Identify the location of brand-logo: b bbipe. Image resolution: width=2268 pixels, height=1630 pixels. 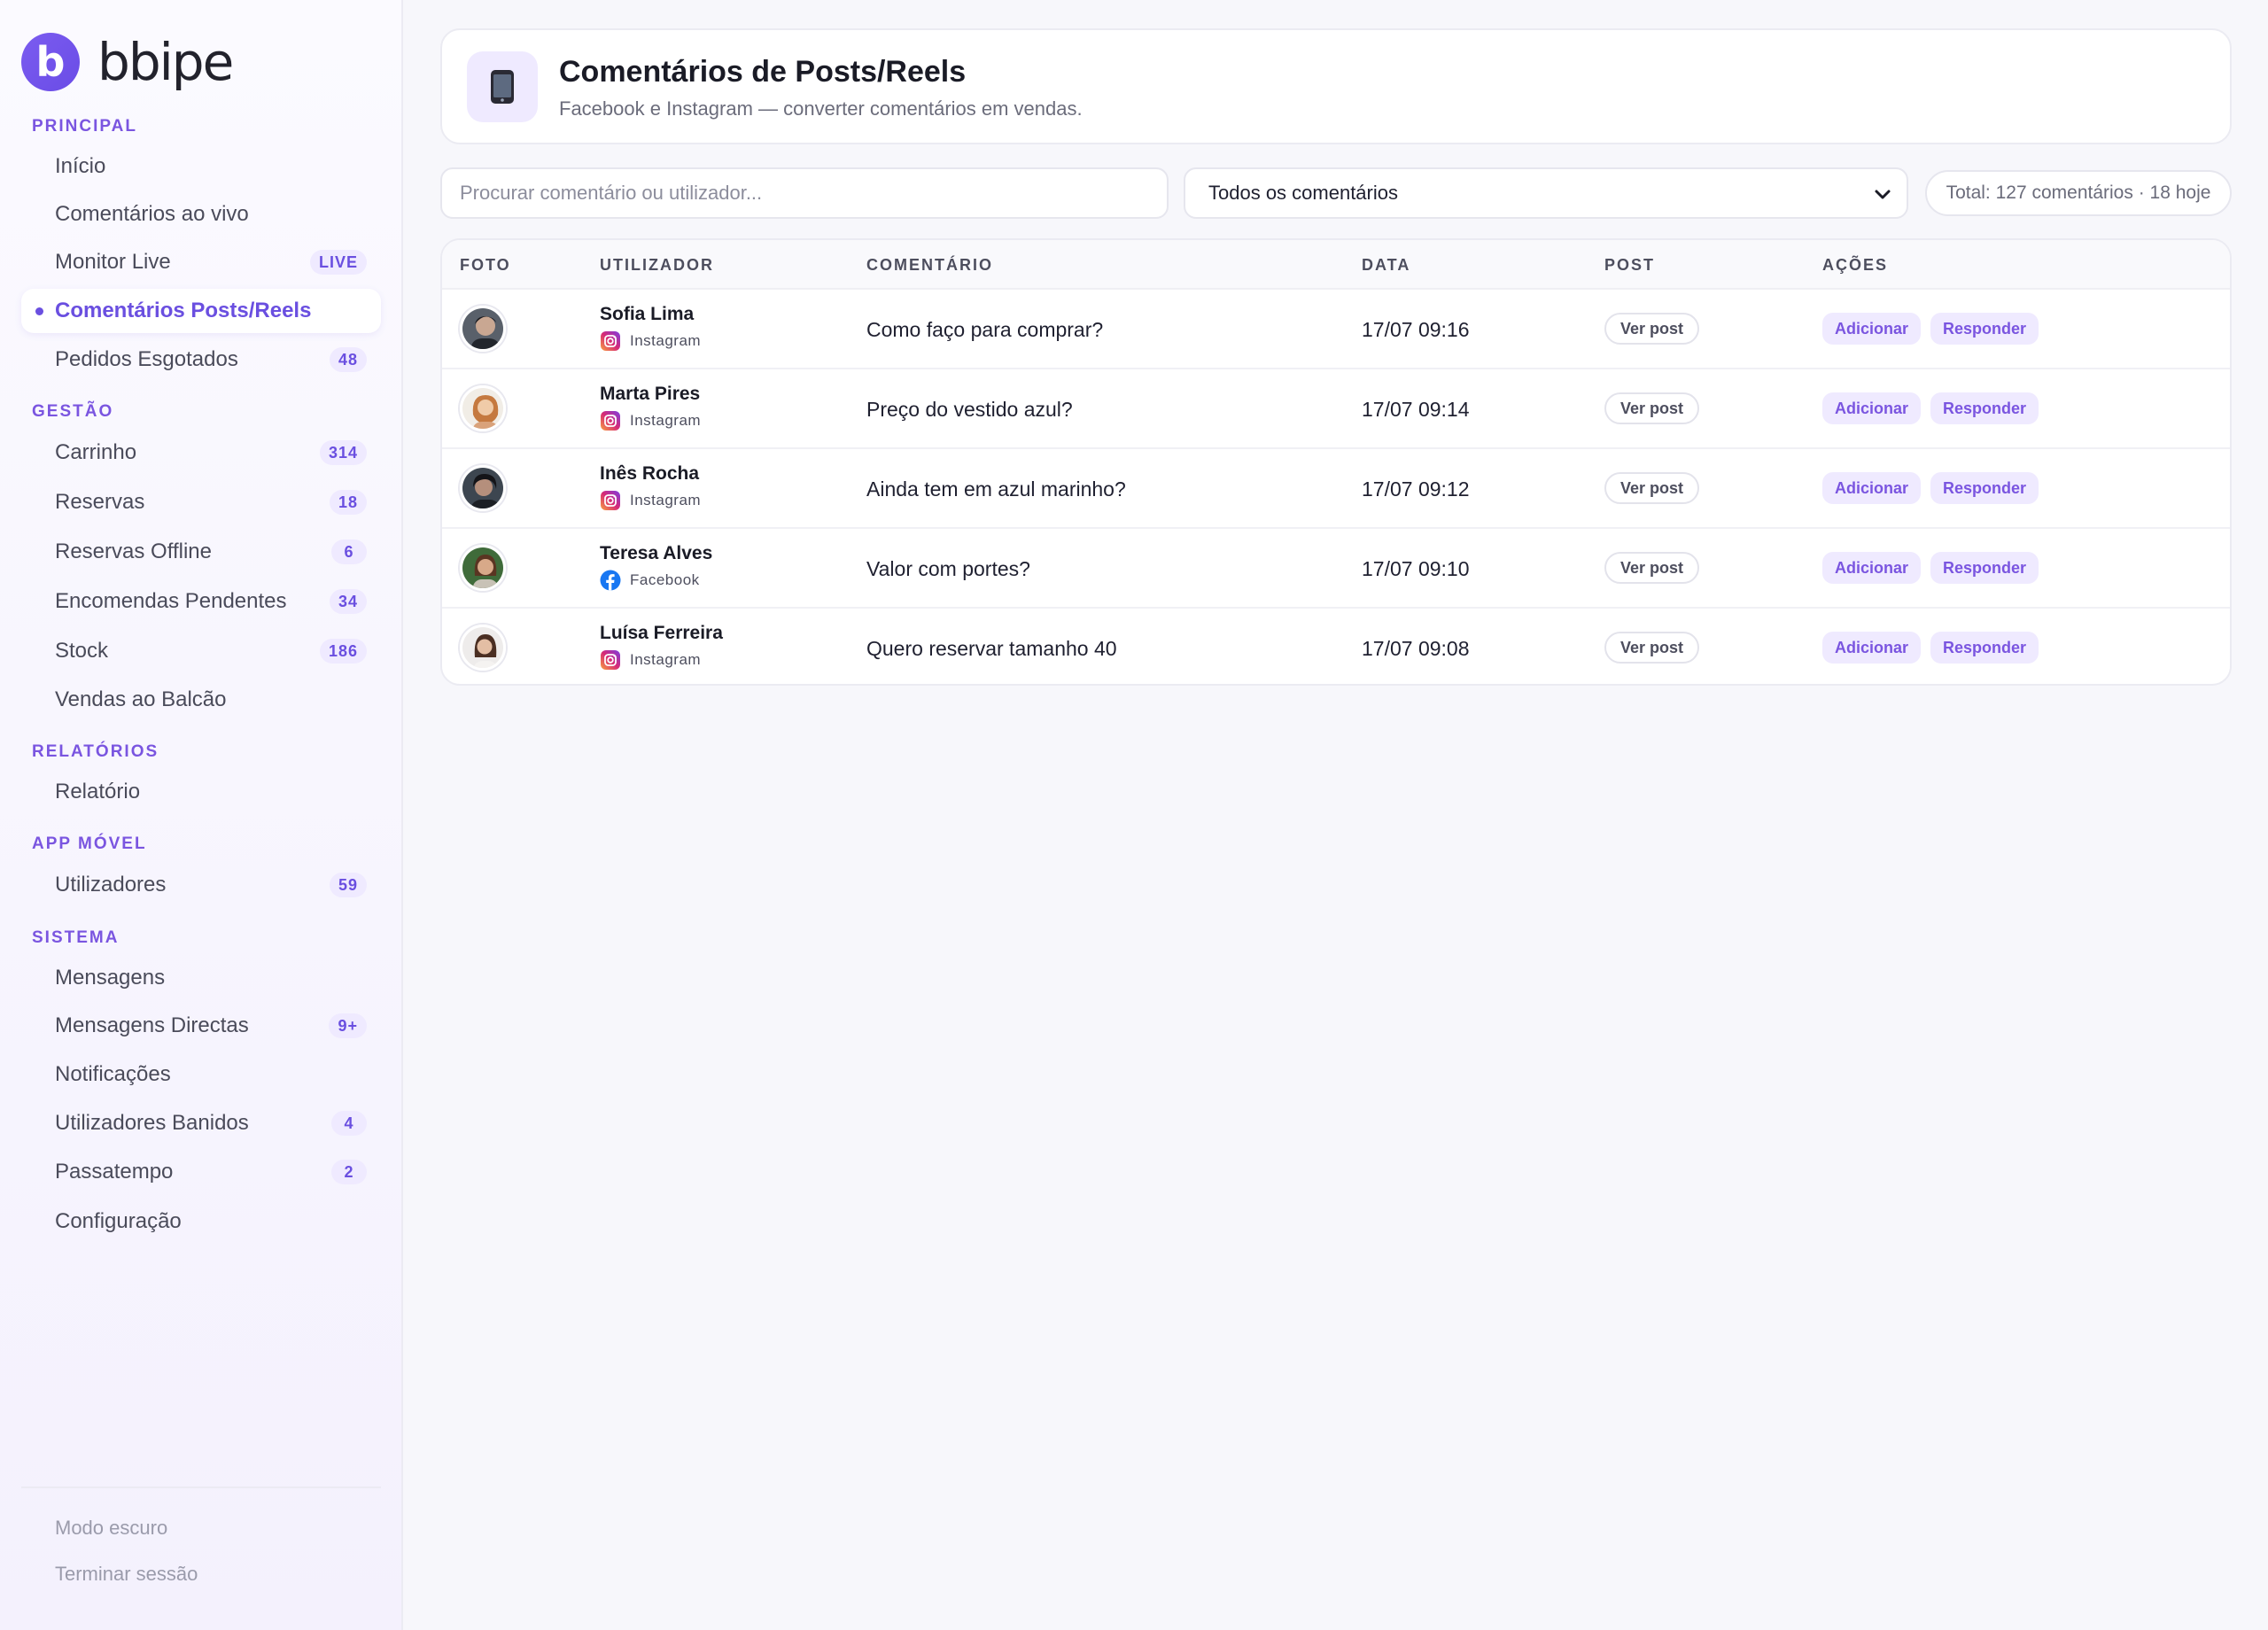
(127, 62).